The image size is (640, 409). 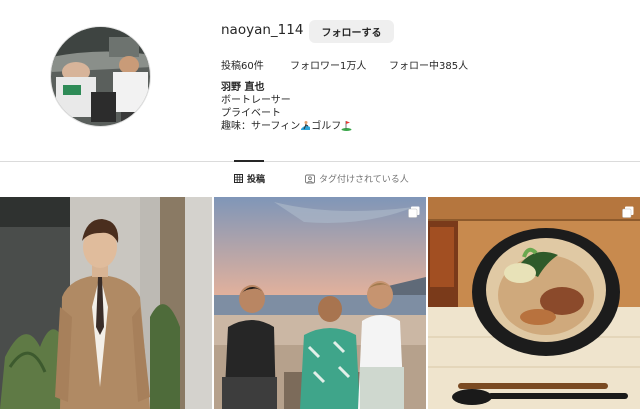 What do you see at coordinates (256, 100) in the screenshot?
I see `bio-line-1: ボートレーサー` at bounding box center [256, 100].